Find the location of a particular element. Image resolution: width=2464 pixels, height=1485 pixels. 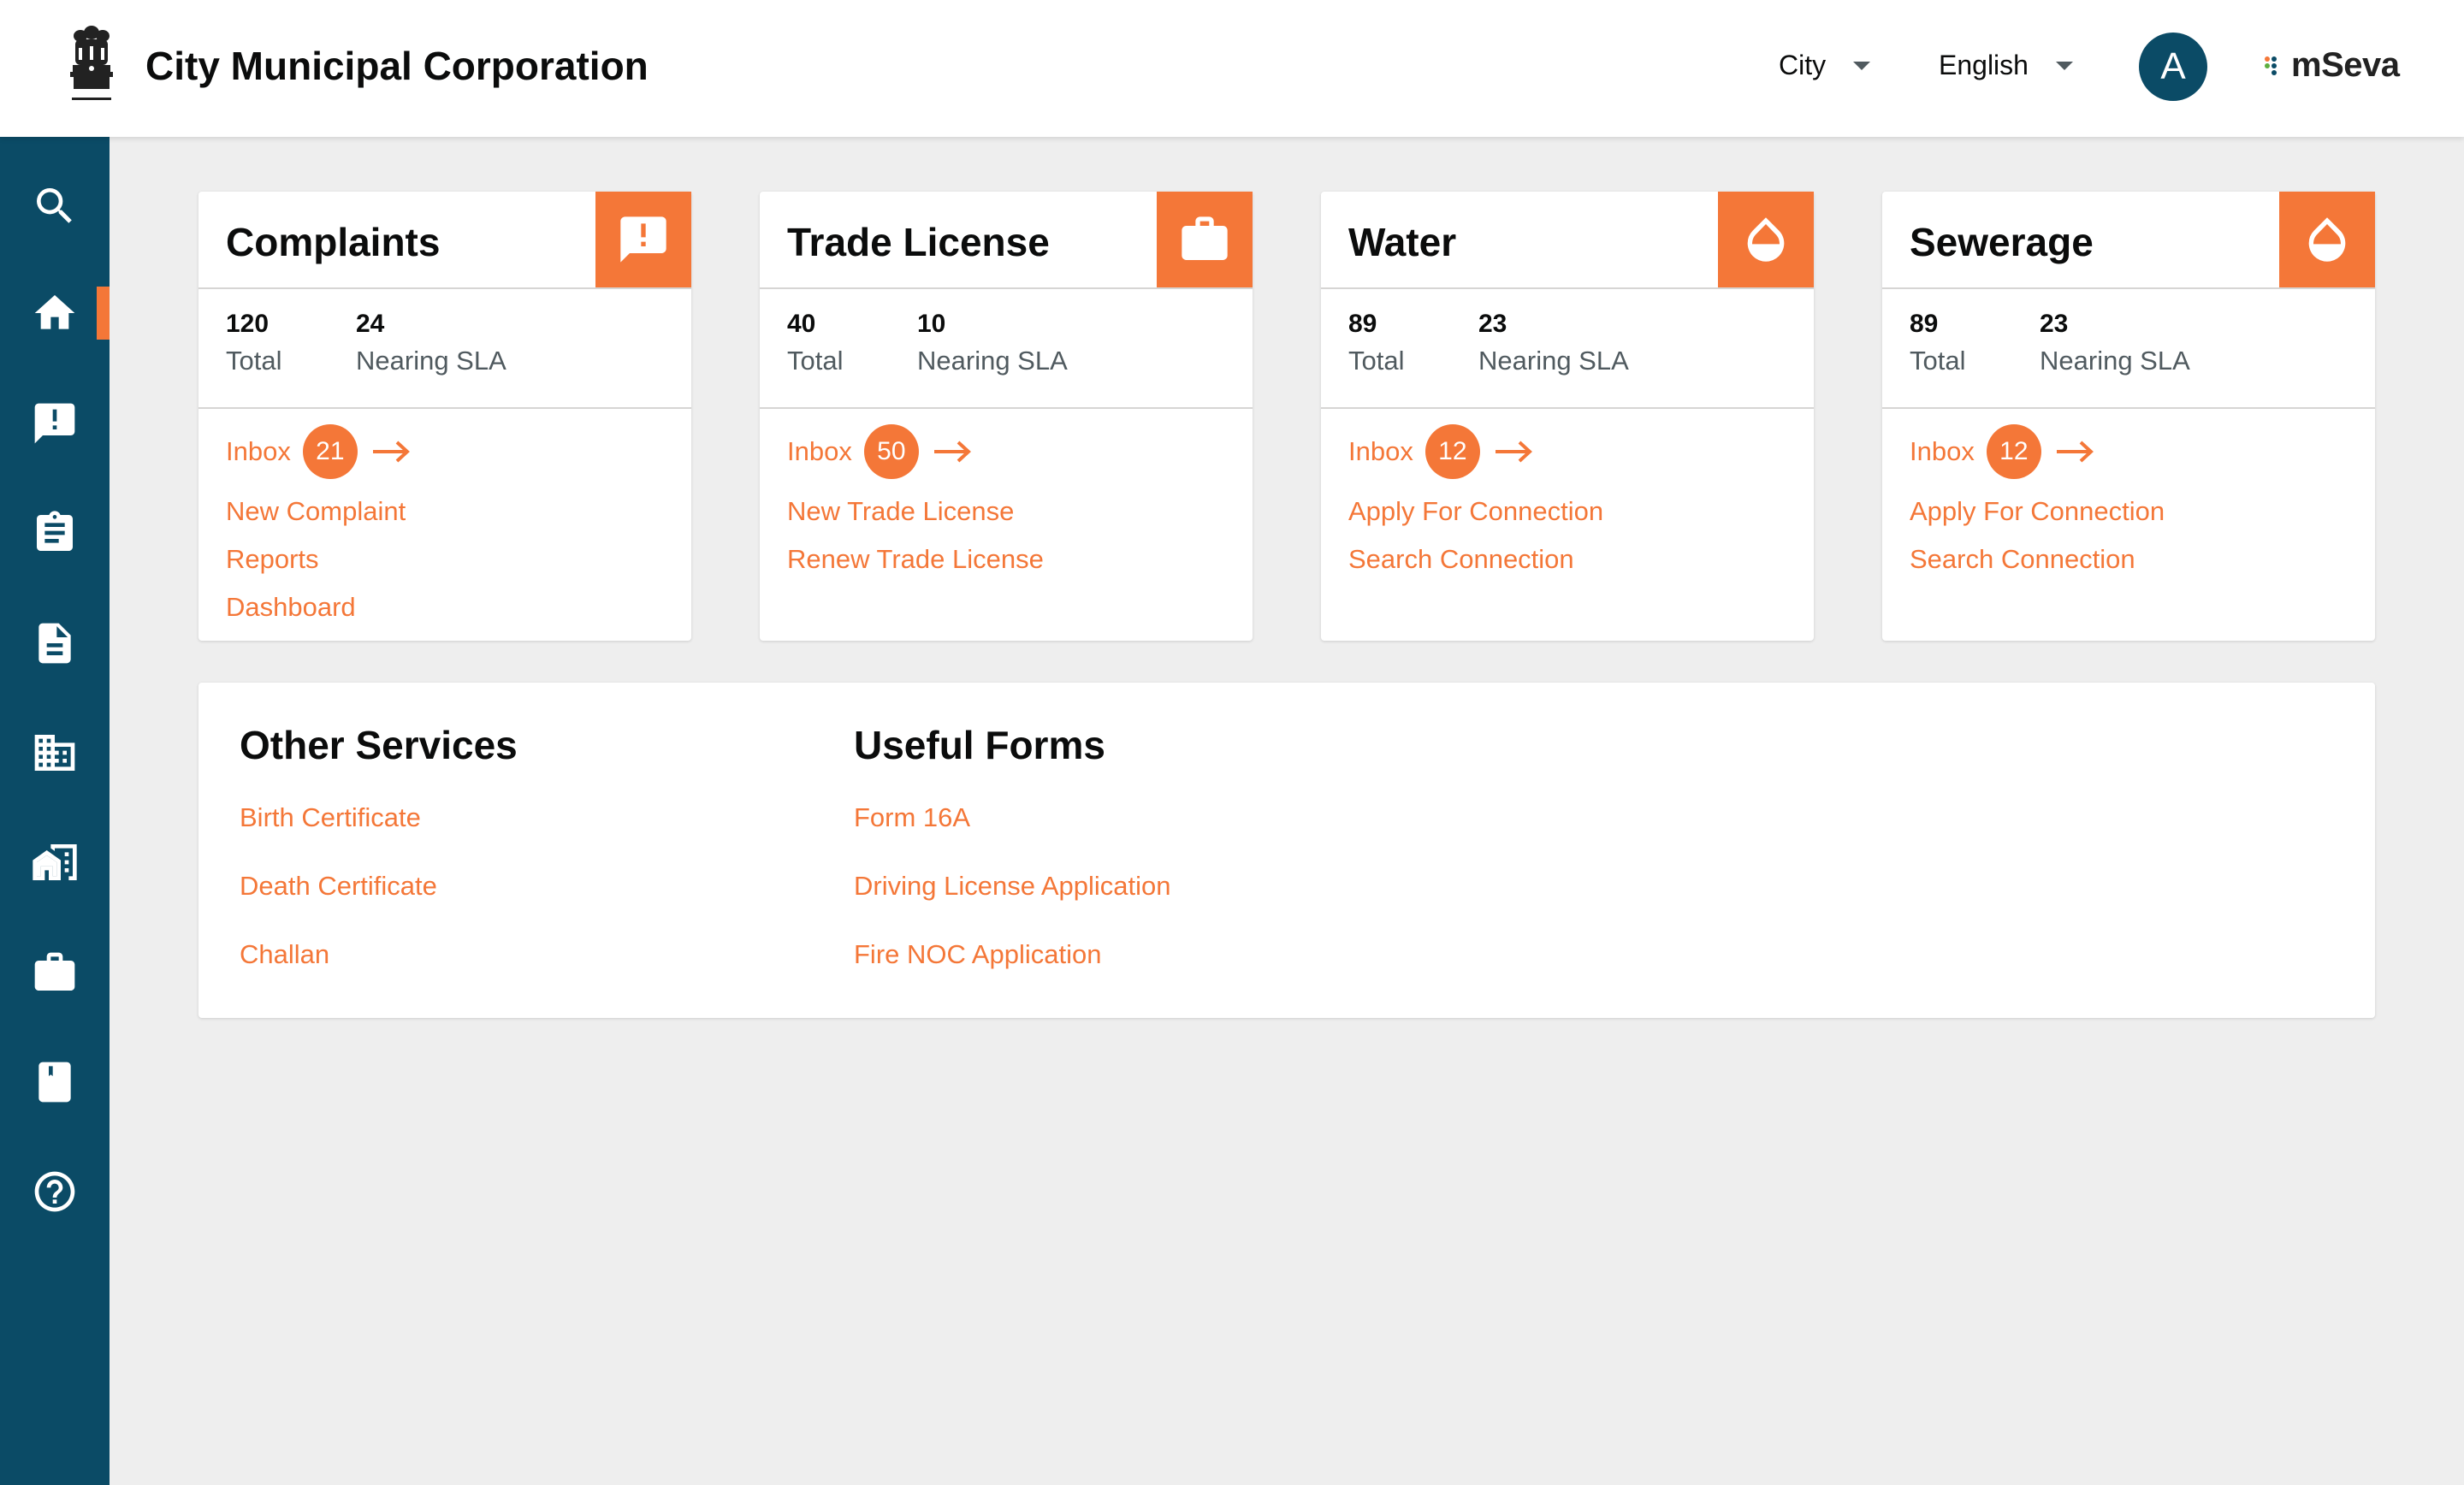

sidebar-item-buildings is located at coordinates (55, 753).